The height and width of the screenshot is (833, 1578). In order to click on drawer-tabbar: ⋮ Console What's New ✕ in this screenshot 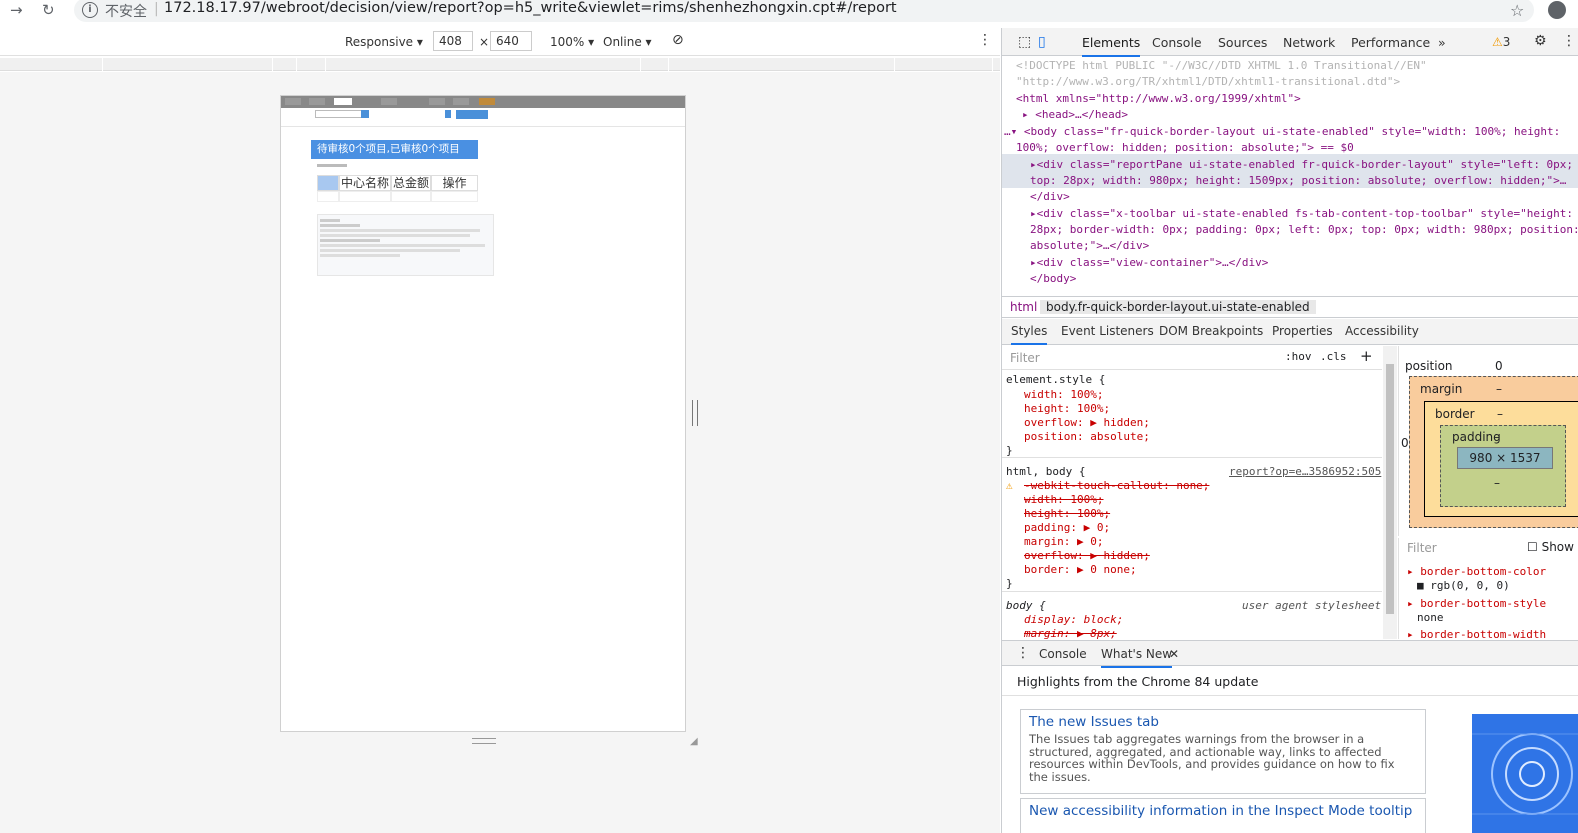, I will do `click(1290, 654)`.